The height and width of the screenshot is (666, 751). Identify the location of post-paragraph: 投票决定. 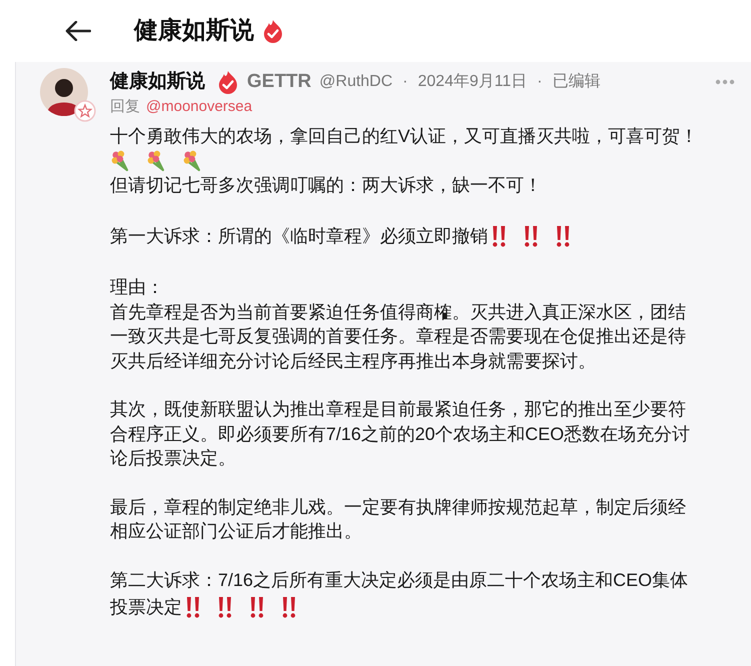
(146, 607).